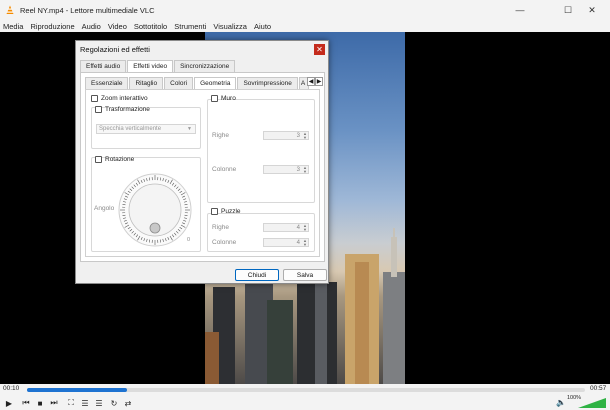 The width and height of the screenshot is (610, 410). What do you see at coordinates (286, 135) in the screenshot?
I see `wall-rows-input: 3 ▲ ▼` at bounding box center [286, 135].